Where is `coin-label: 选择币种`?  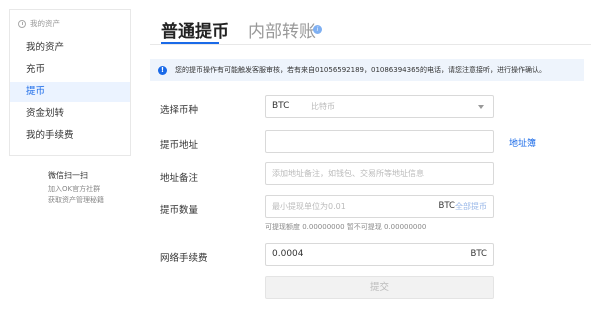 coin-label: 选择币种 is located at coordinates (179, 110).